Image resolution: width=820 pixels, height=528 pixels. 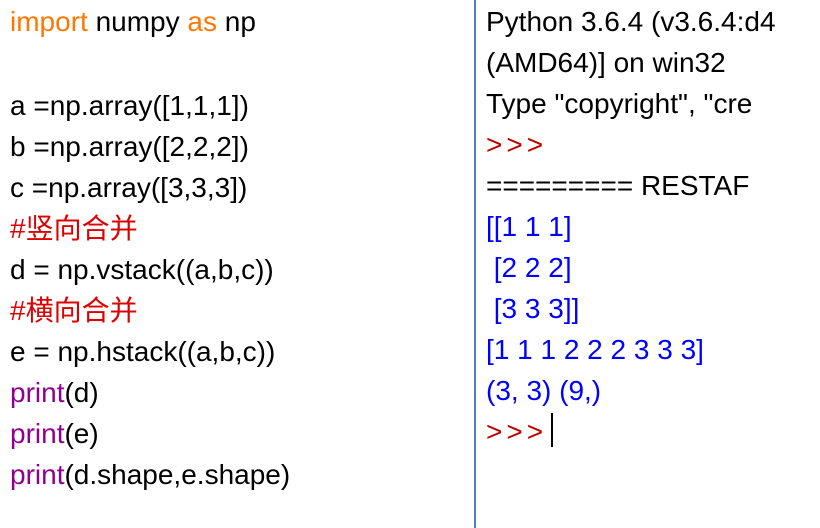 I want to click on shell-banner-version: Python 3.6.4 (v3.6.4:d4, so click(x=631, y=21).